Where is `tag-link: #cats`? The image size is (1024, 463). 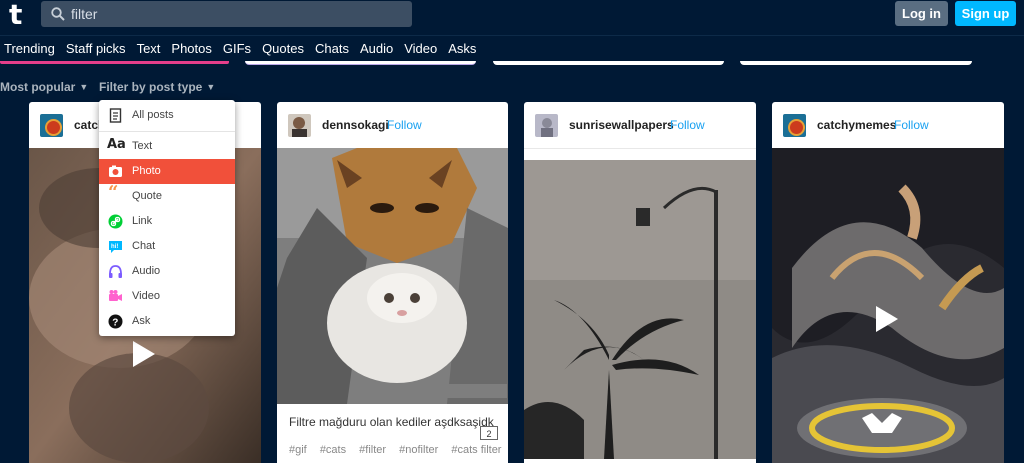 tag-link: #cats is located at coordinates (333, 450).